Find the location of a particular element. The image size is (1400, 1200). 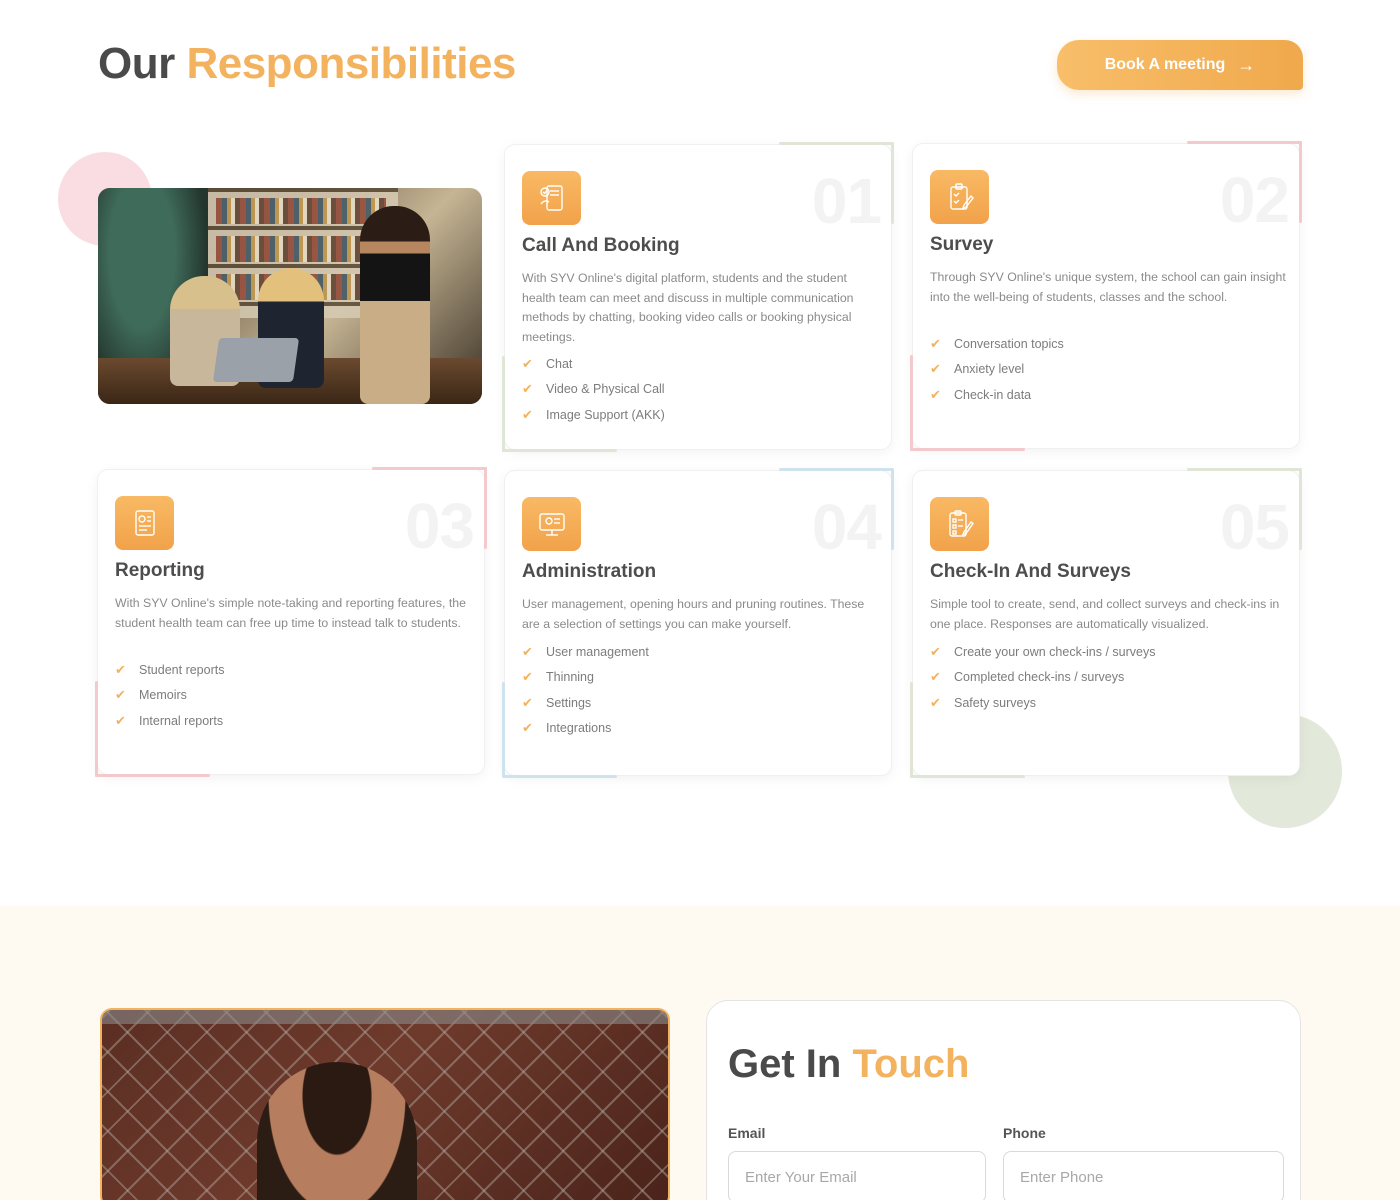

feature-item: ✔ Completed check-ins / surveys is located at coordinates (1042, 678).